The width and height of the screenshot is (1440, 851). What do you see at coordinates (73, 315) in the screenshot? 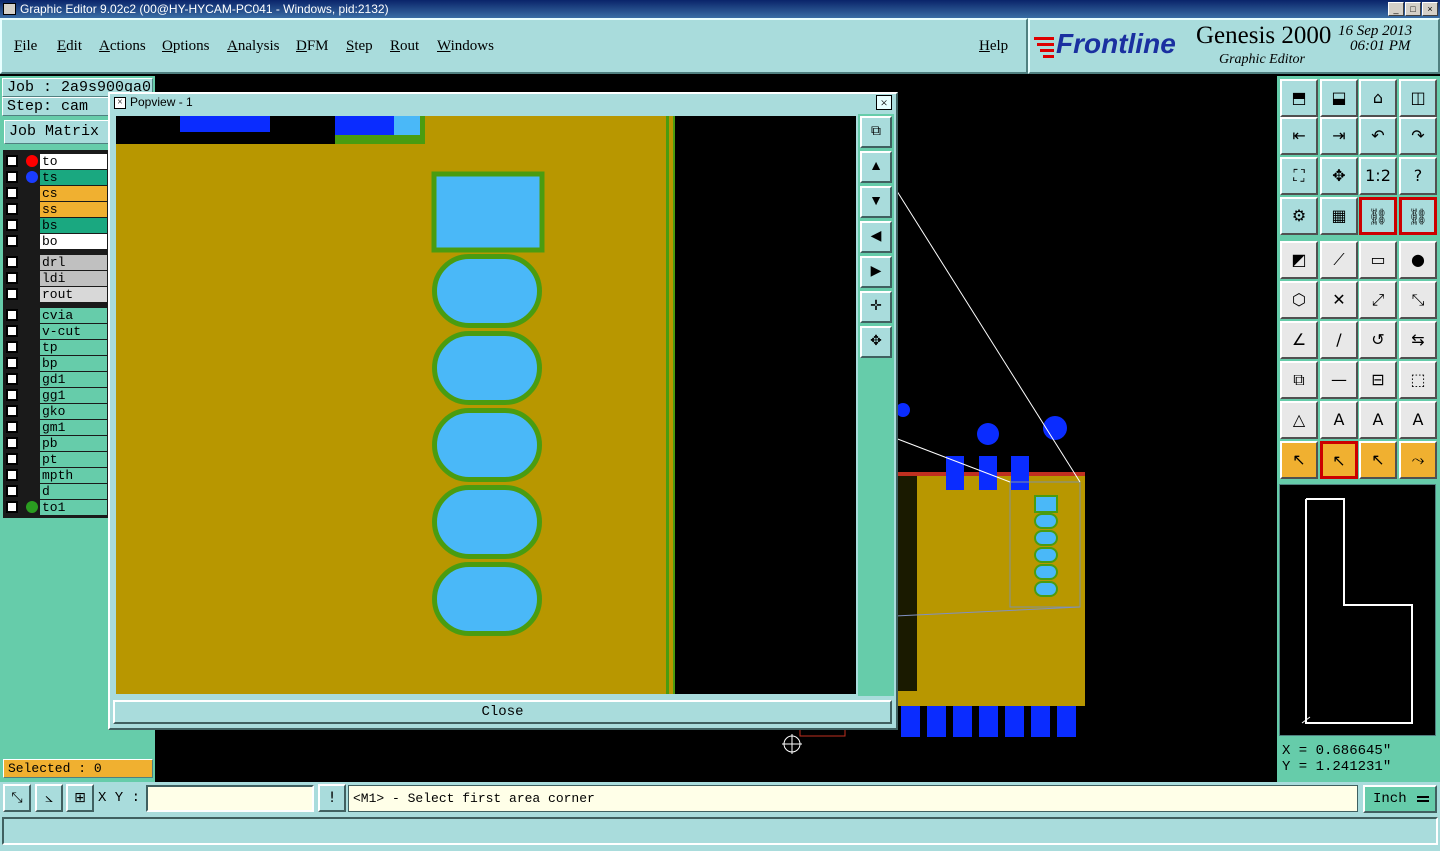
I see `layer-name: cvia` at bounding box center [73, 315].